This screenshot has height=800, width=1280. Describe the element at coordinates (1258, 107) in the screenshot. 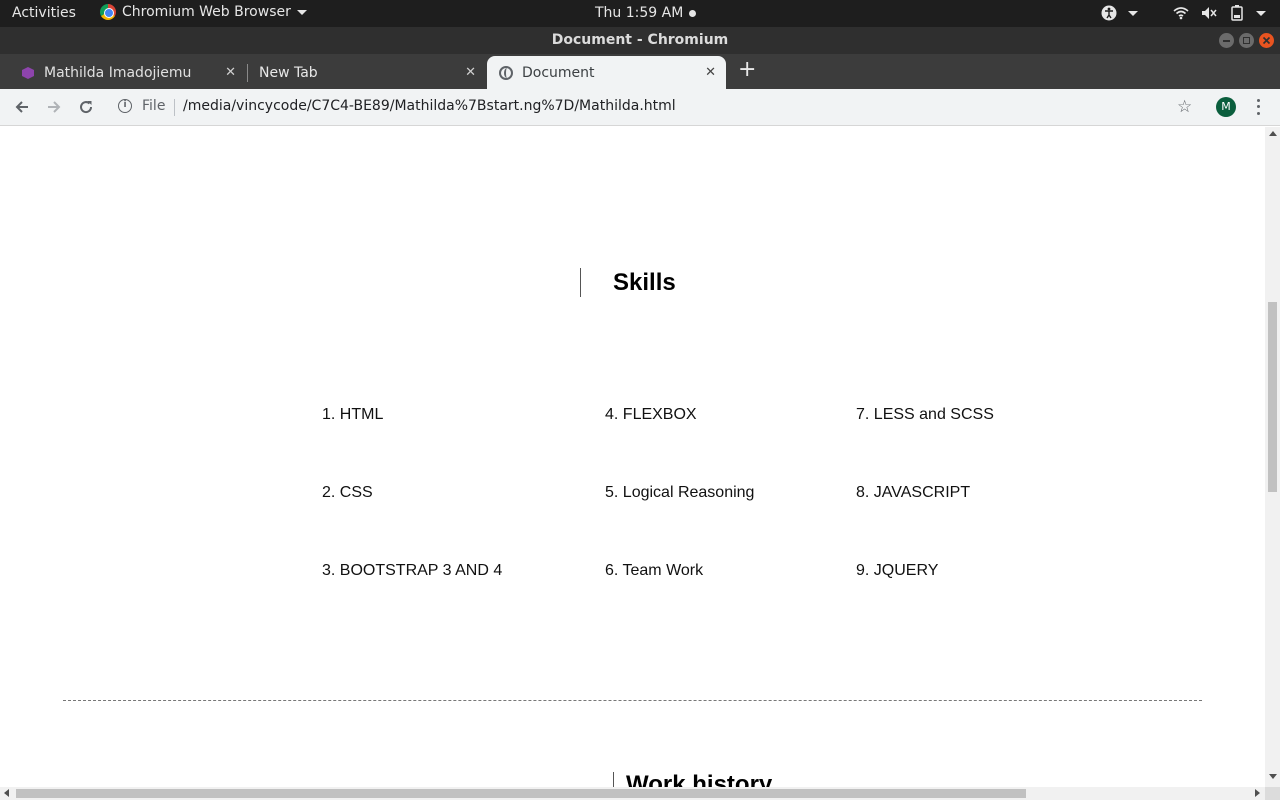

I see `menu-kebab-icon` at that location.